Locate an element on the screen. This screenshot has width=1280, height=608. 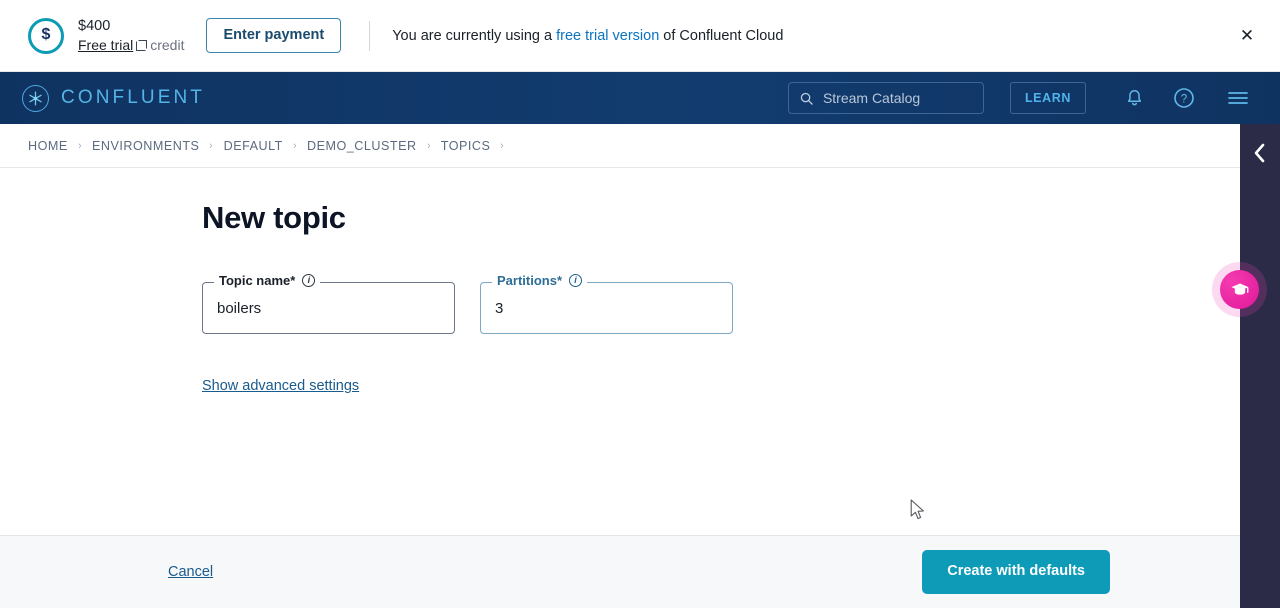
dollar-circle-icon: $ is located at coordinates (46, 35).